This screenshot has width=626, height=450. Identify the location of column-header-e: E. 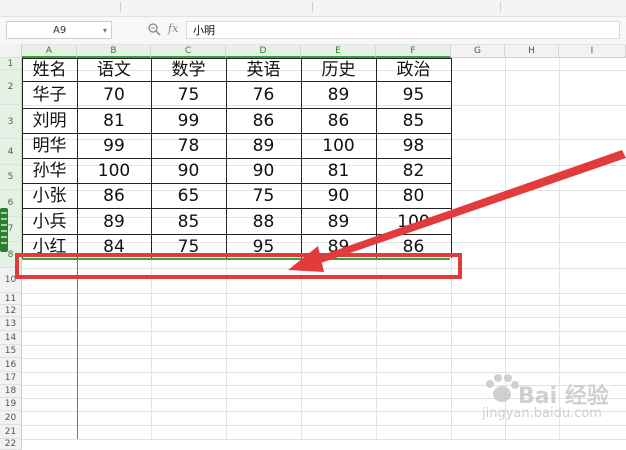
(338, 51).